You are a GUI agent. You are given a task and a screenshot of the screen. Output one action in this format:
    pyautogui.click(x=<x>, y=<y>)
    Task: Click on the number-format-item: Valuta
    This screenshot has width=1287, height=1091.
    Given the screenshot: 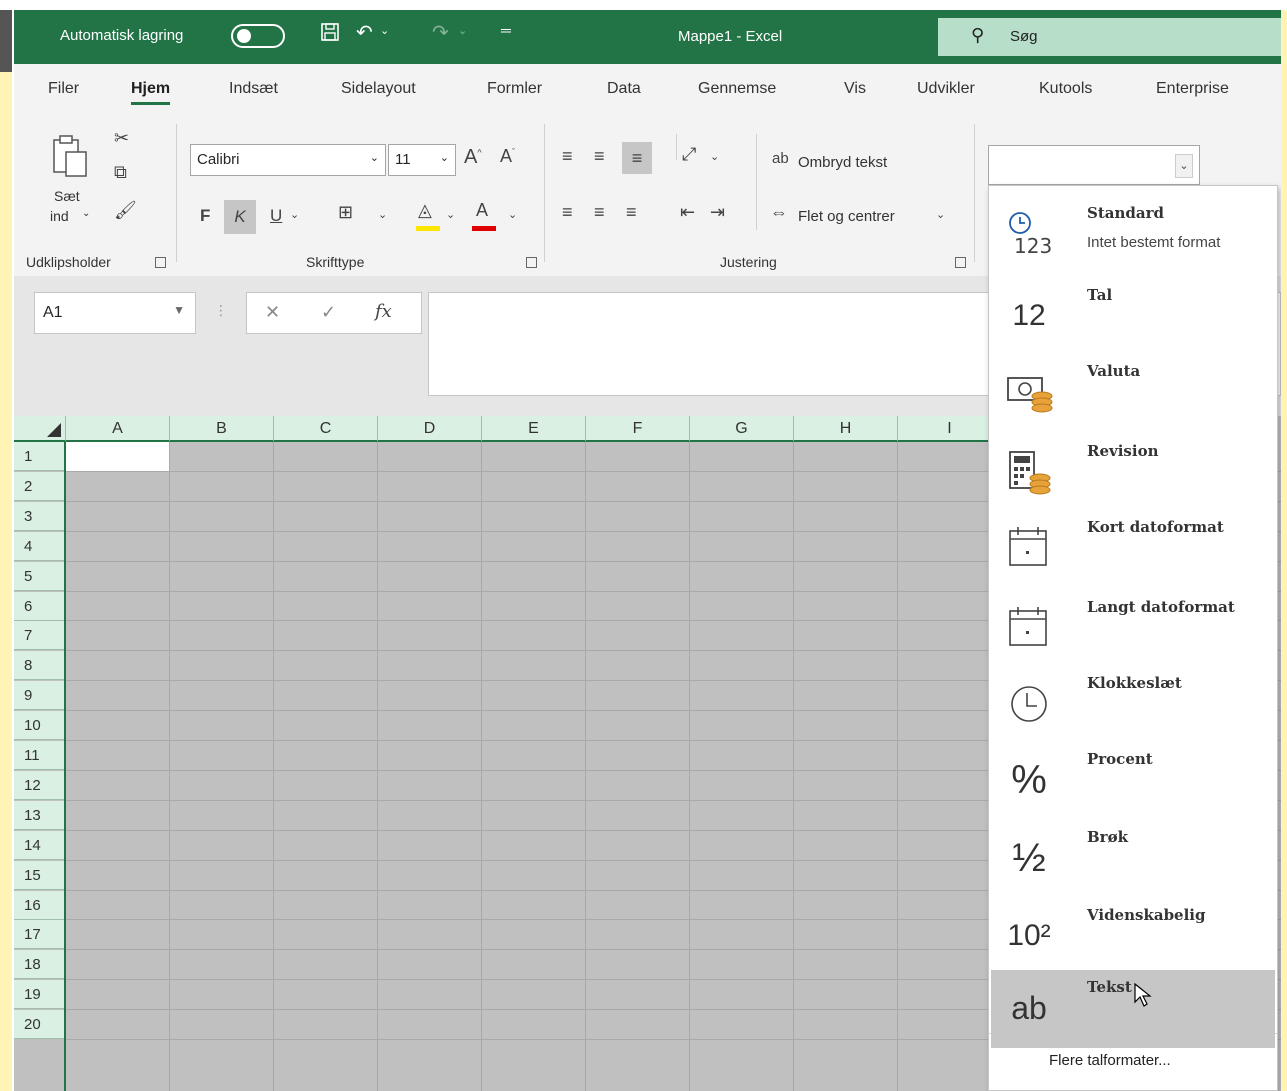 What is the action you would take?
    pyautogui.click(x=1133, y=393)
    